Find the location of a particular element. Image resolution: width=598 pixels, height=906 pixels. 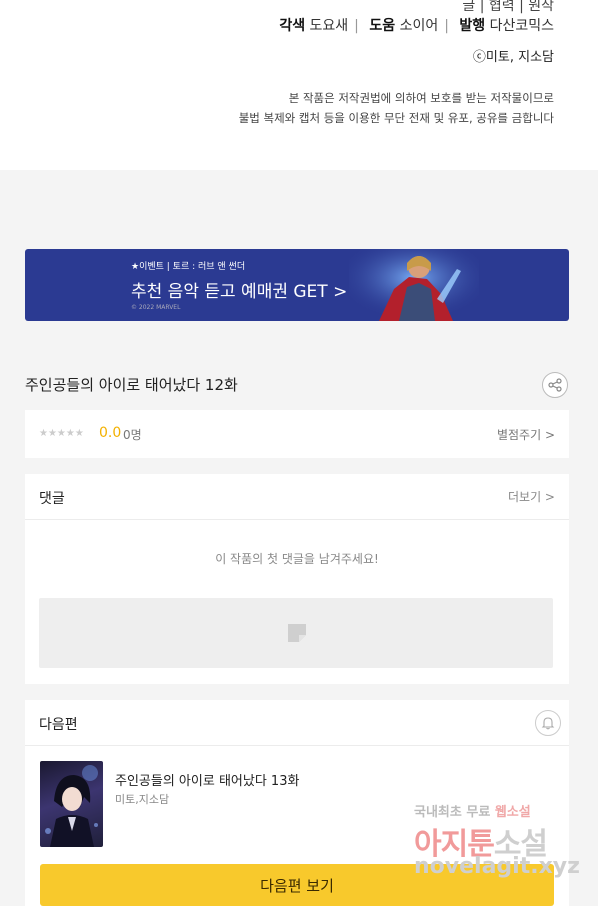

next-header: 다음편 is located at coordinates (58, 725).